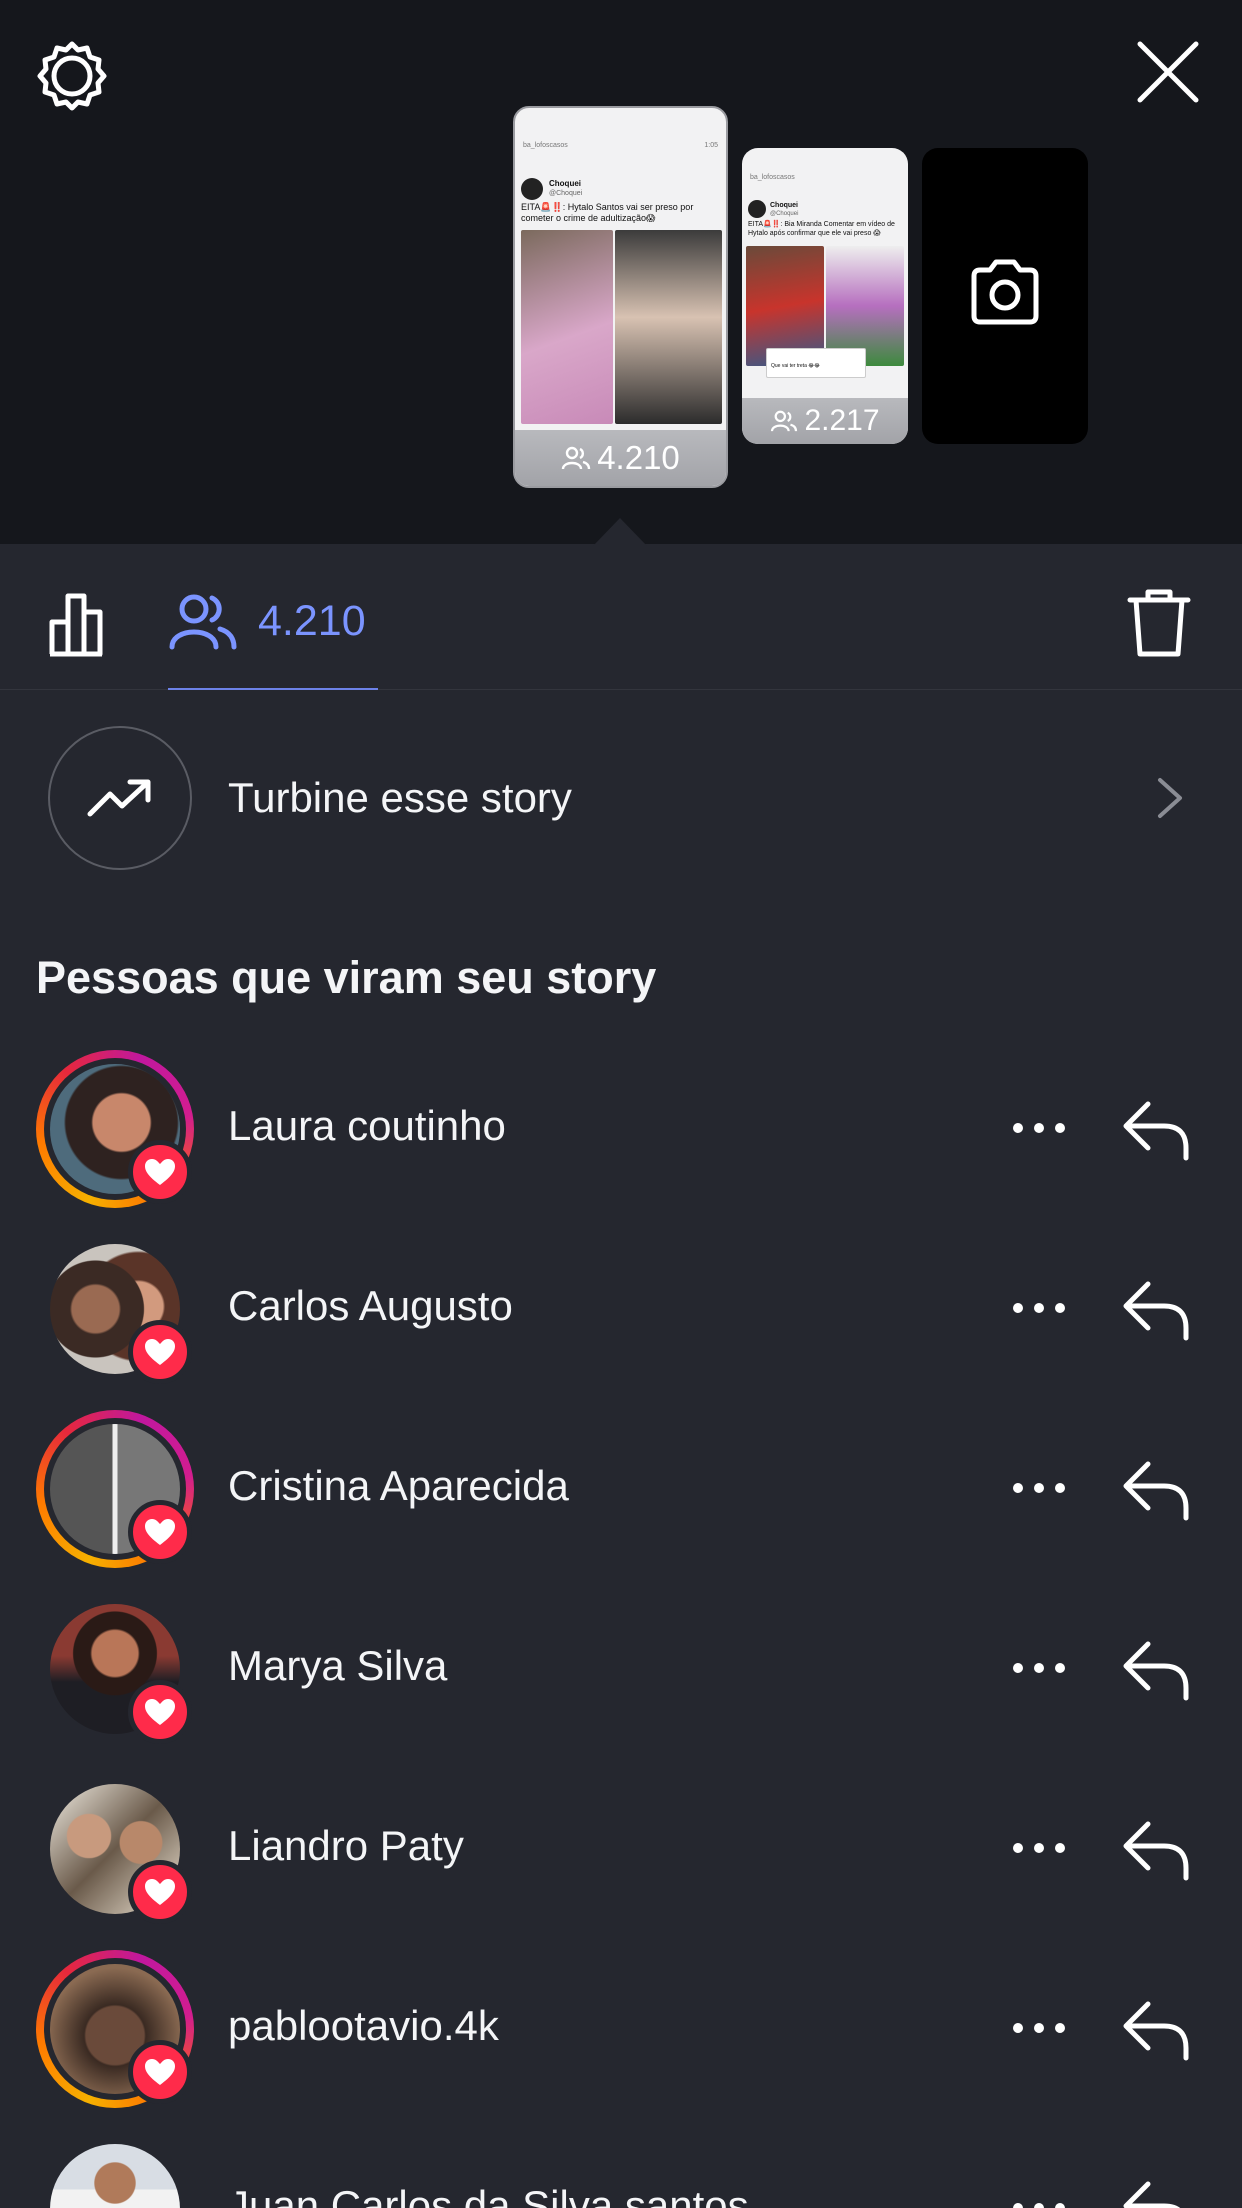 The height and width of the screenshot is (2208, 1242). I want to click on trash-icon, so click(1159, 623).